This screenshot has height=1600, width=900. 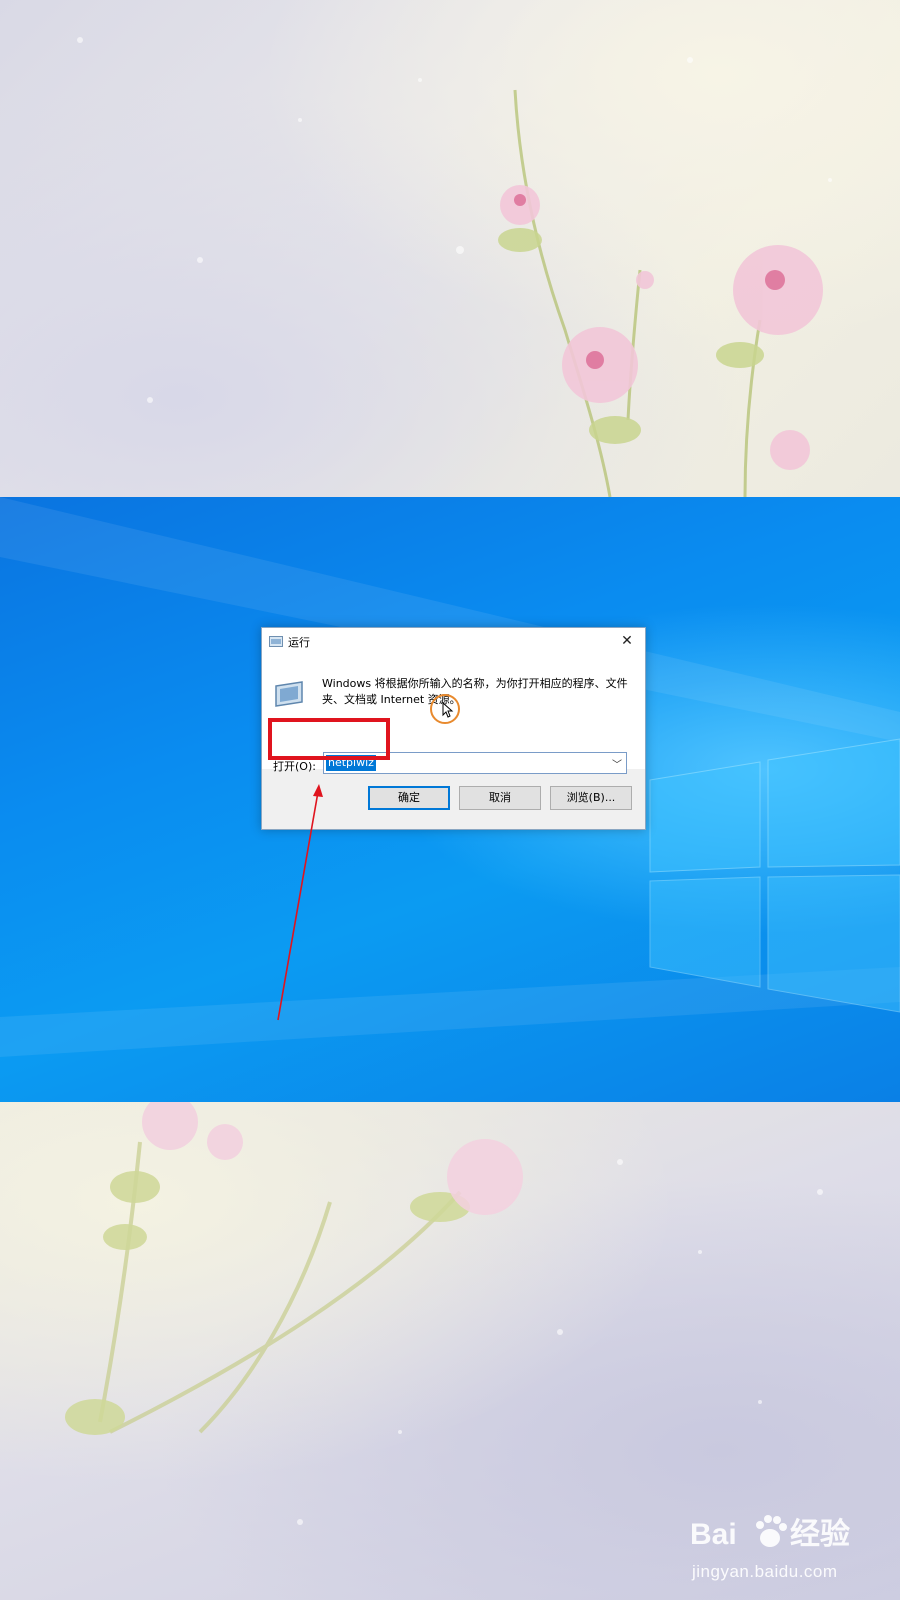 I want to click on open-label: 打开(O):, so click(x=294, y=766).